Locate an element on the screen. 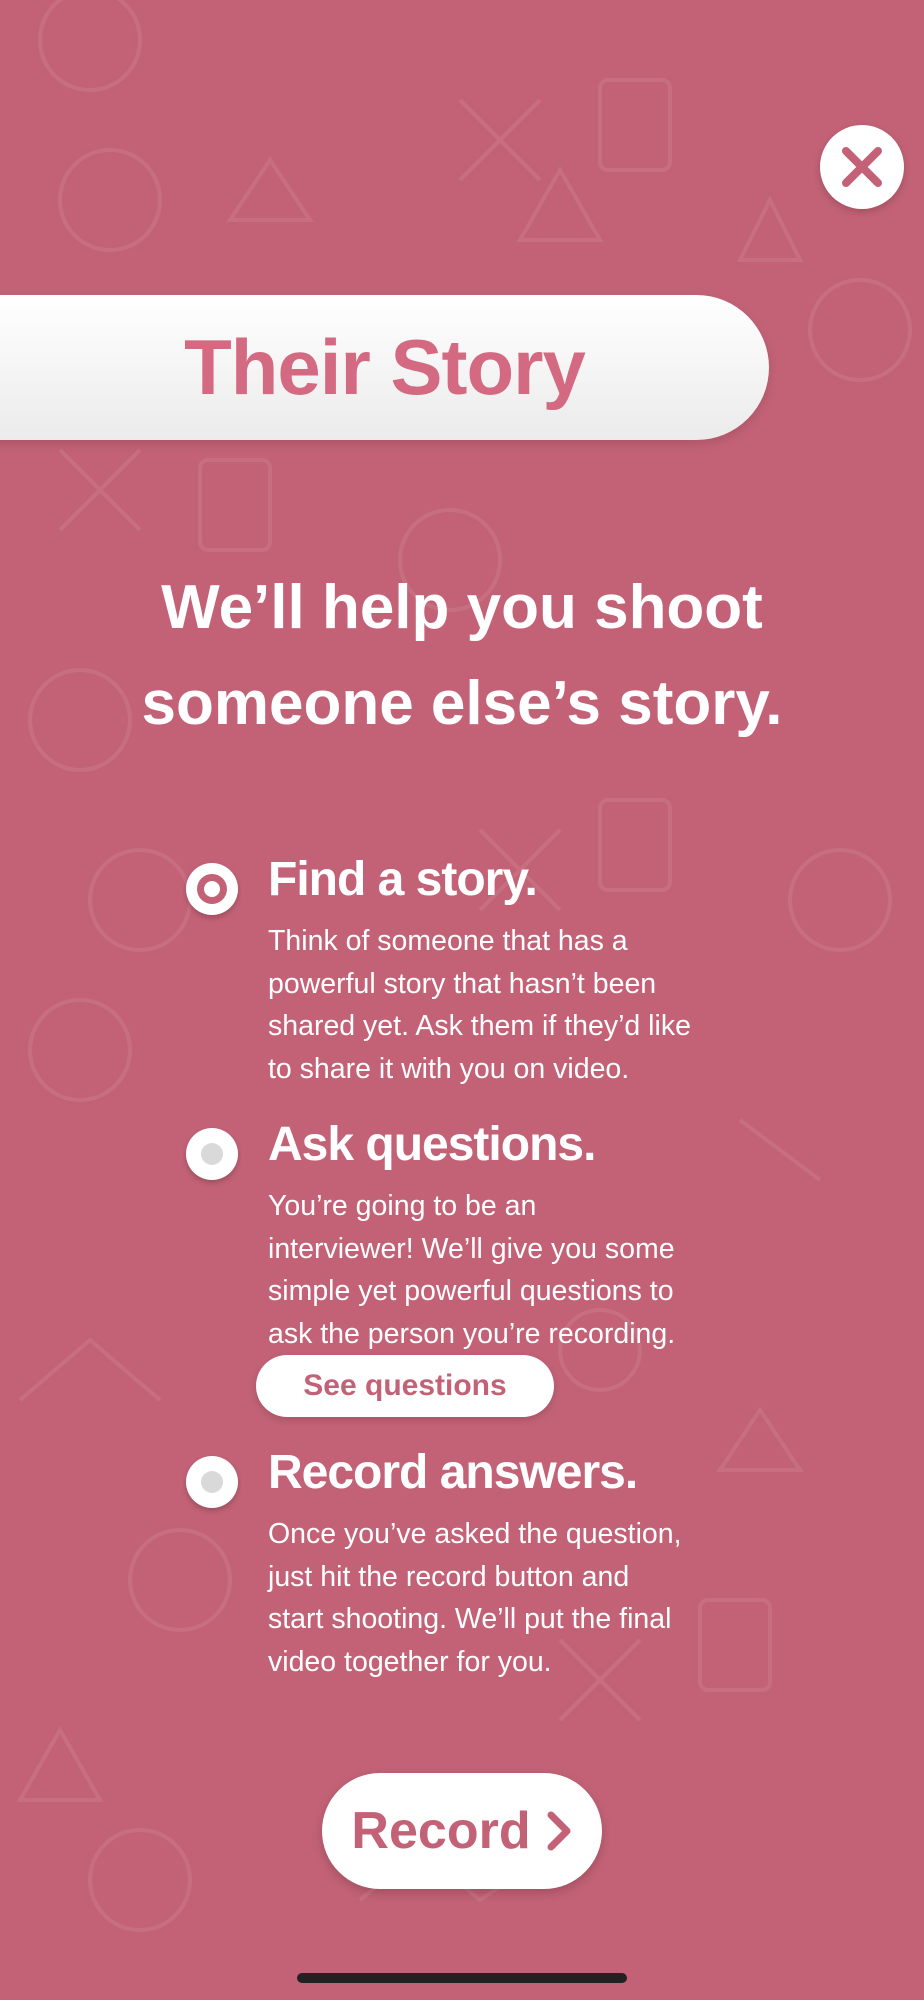 The height and width of the screenshot is (2000, 924). page-title: Their Story is located at coordinates (385, 367).